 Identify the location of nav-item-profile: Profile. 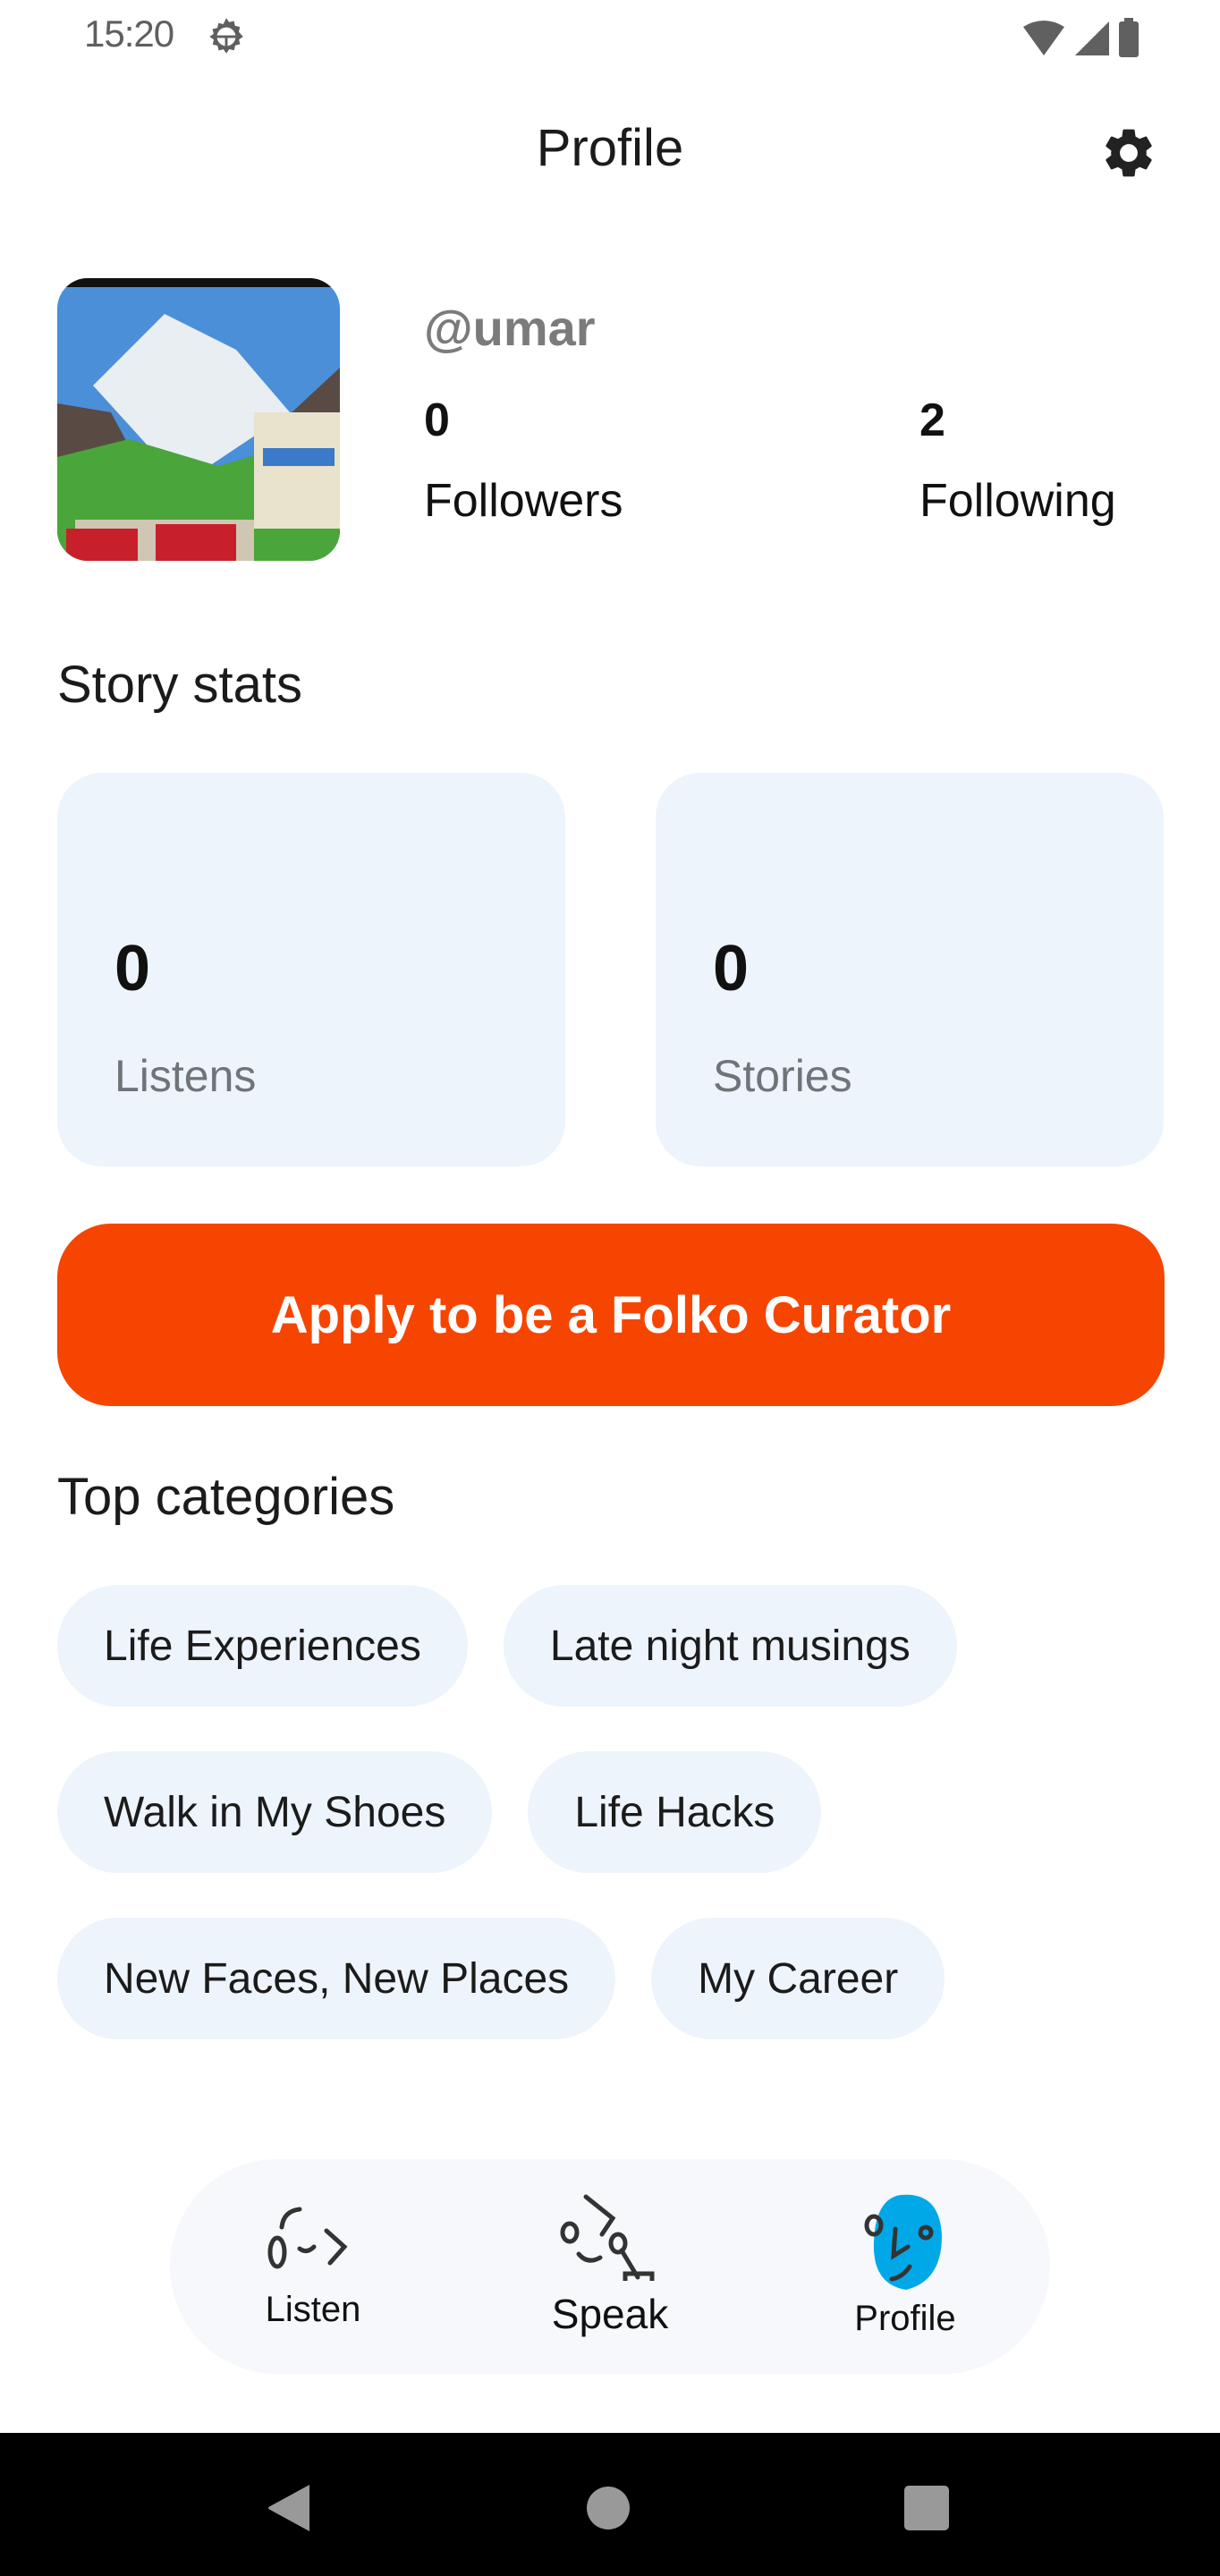
(905, 2266).